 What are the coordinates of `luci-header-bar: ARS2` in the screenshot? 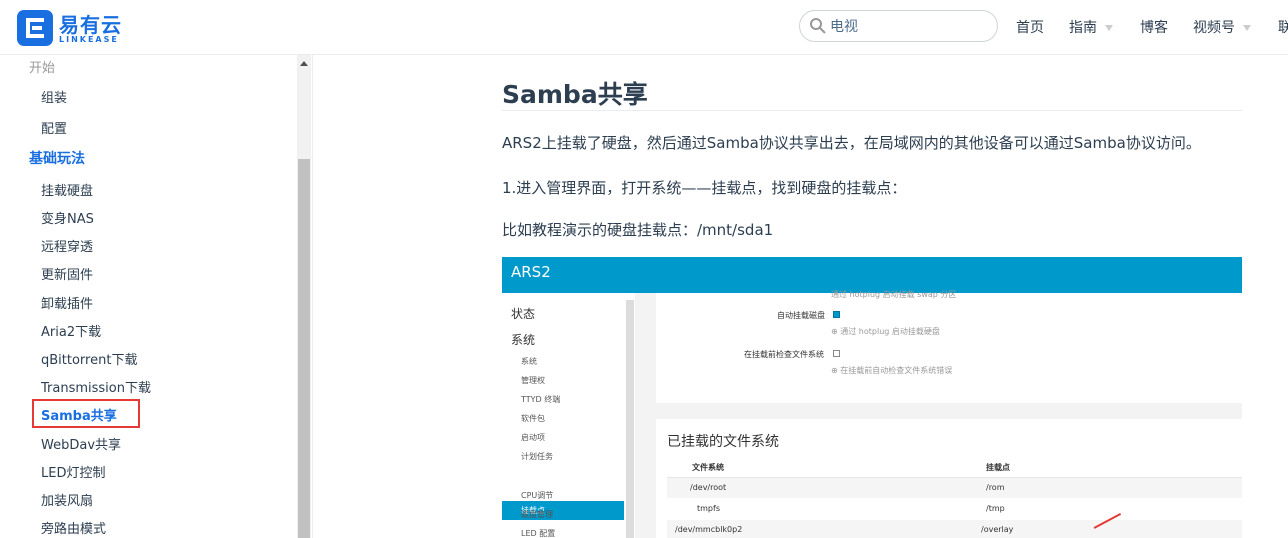 It's located at (872, 275).